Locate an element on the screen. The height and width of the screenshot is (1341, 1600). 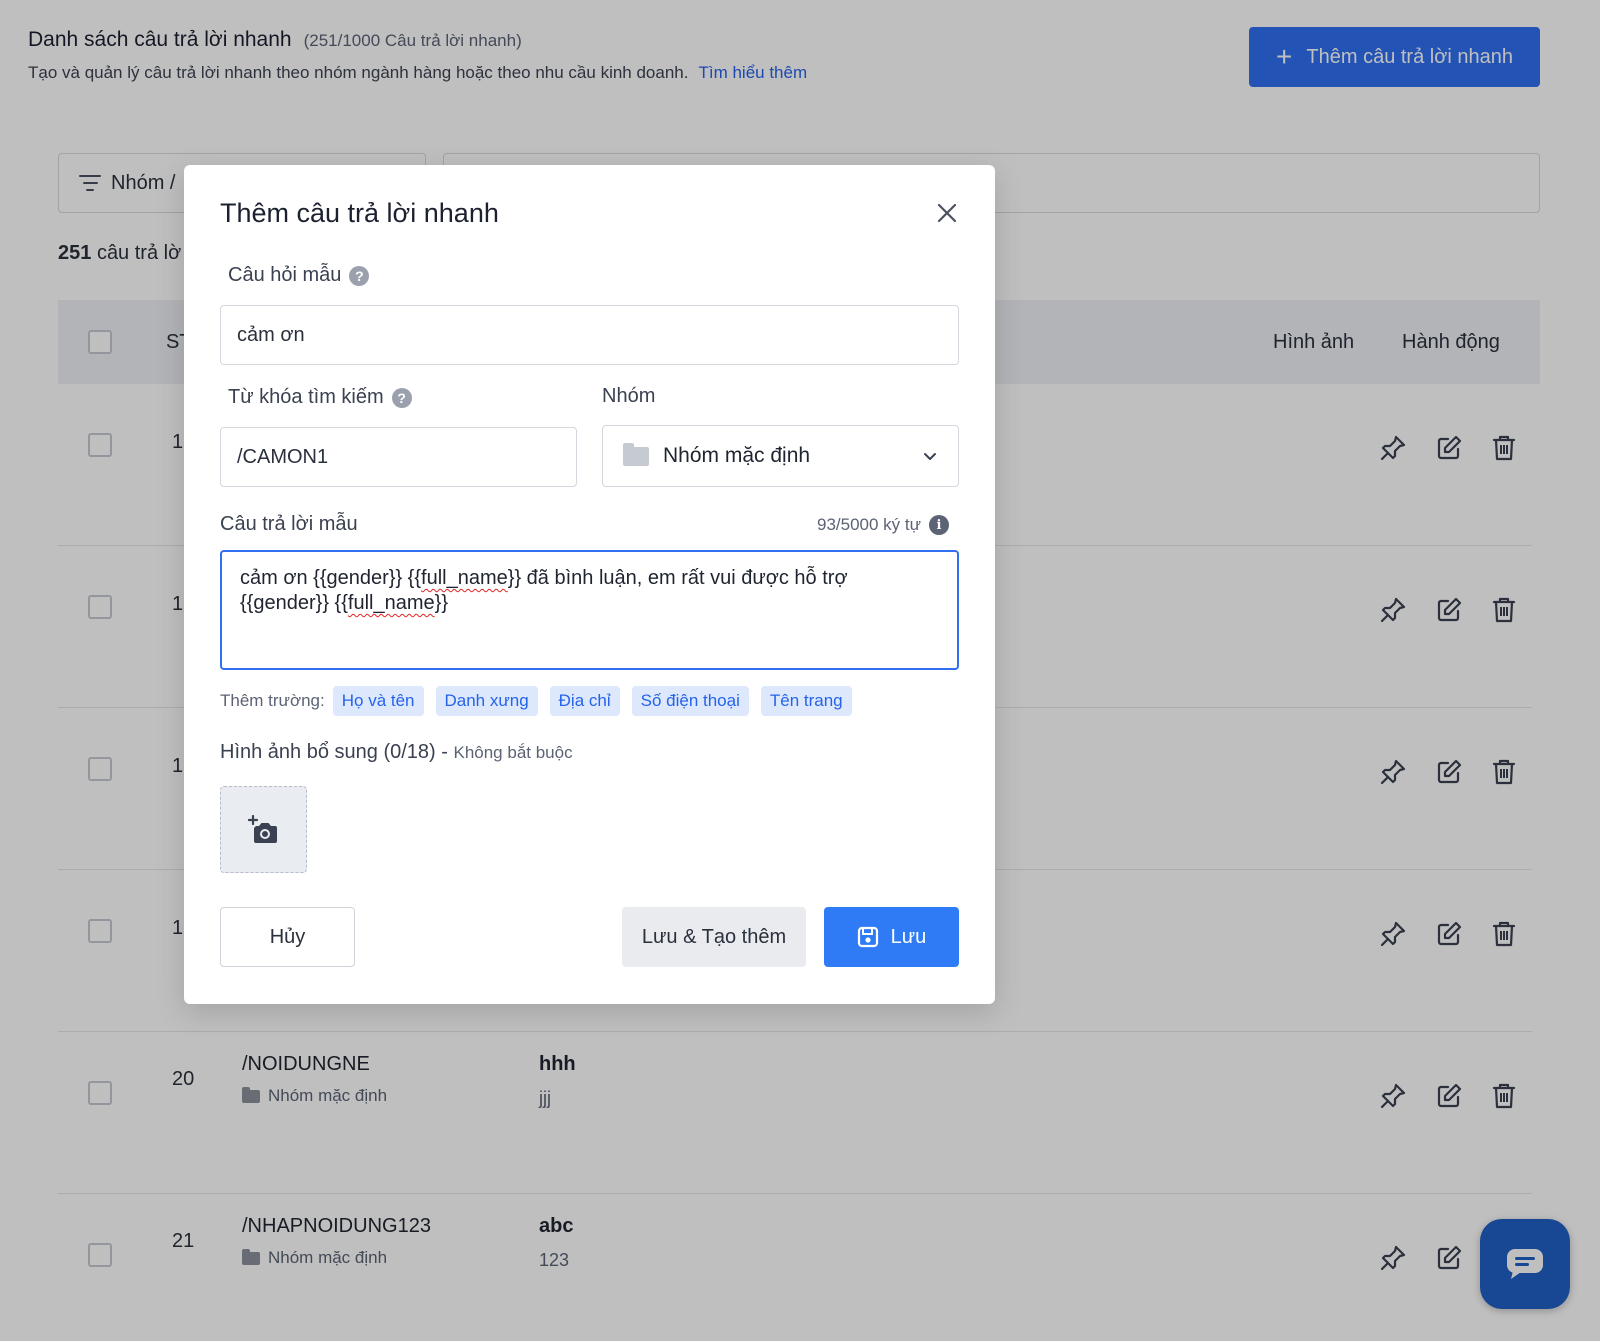
close-icon is located at coordinates (947, 213).